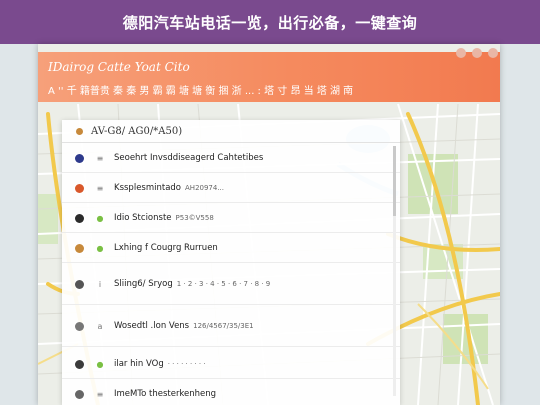 This screenshot has width=540, height=405. I want to click on station-name: Kssplesmintado, so click(148, 188).